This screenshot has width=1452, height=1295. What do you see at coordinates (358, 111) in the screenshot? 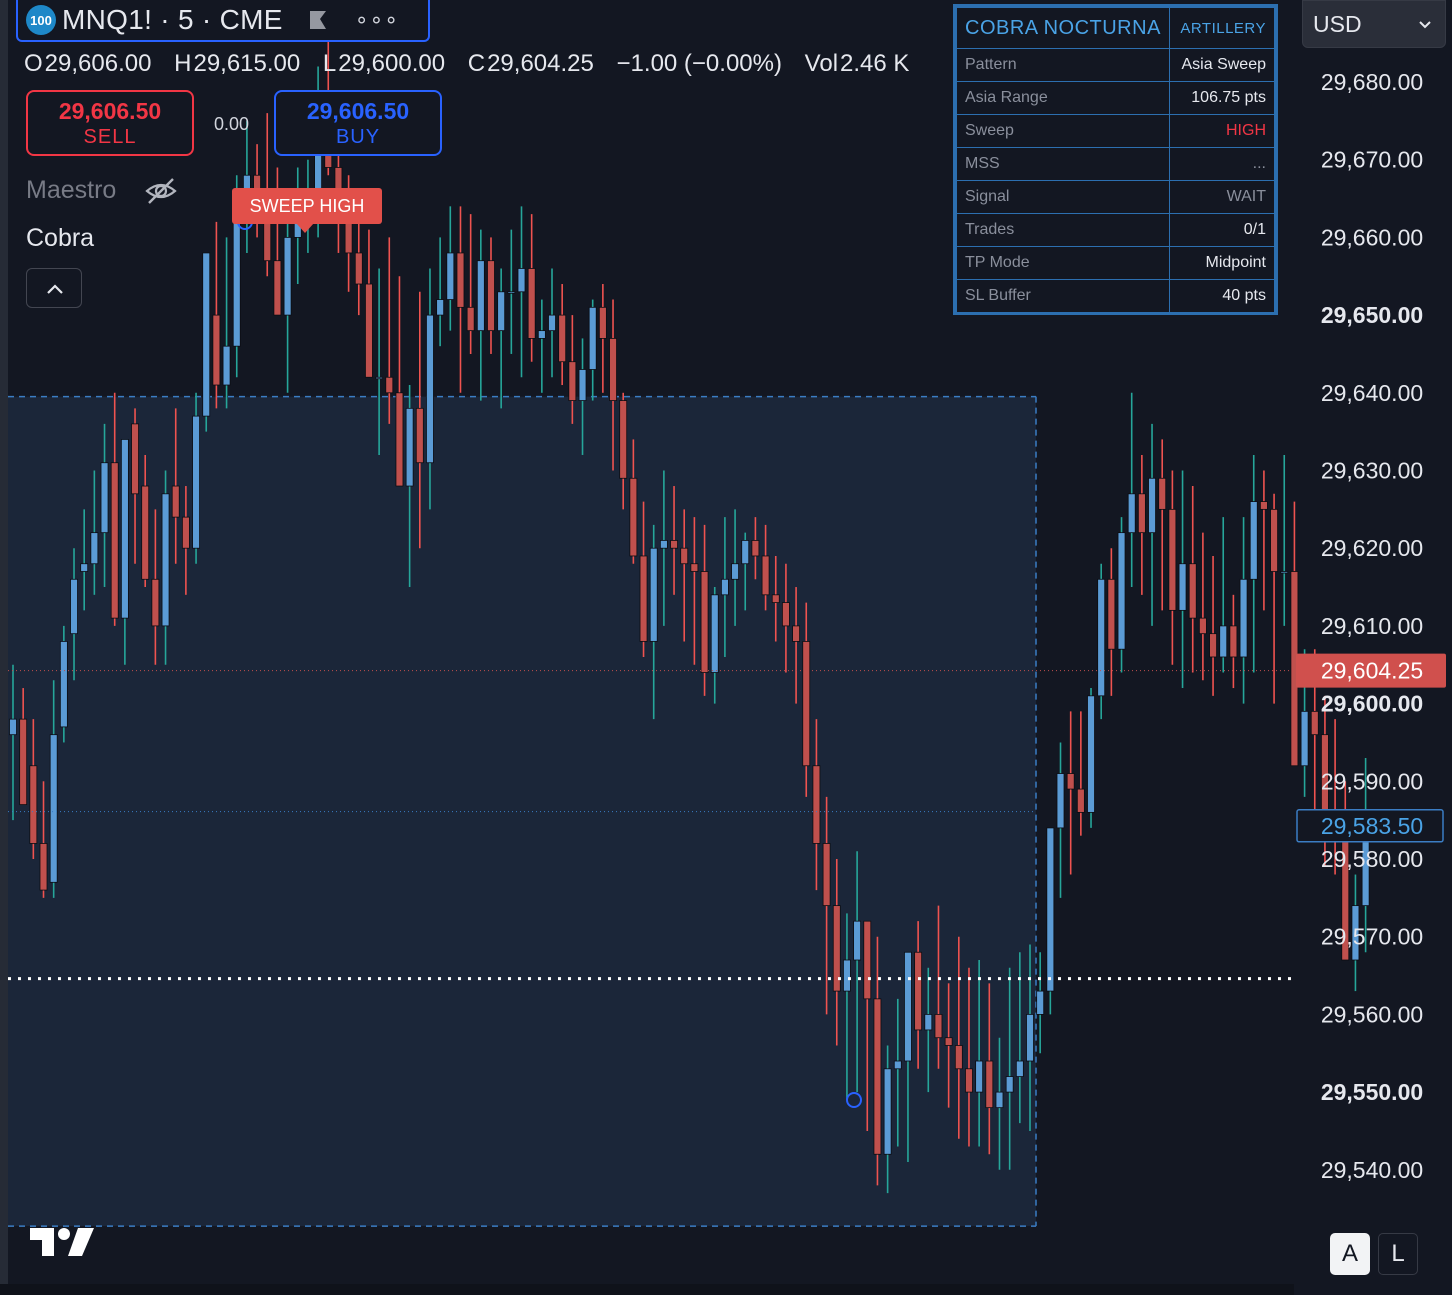
I see `buy-price: 29,606.50` at bounding box center [358, 111].